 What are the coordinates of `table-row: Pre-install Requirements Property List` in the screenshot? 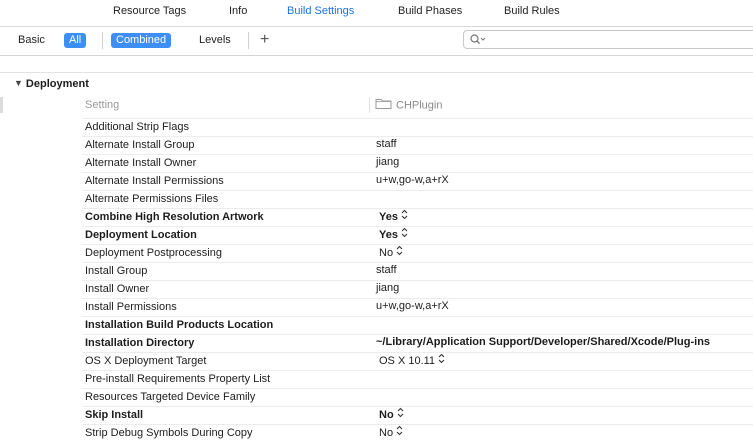 It's located at (417, 379).